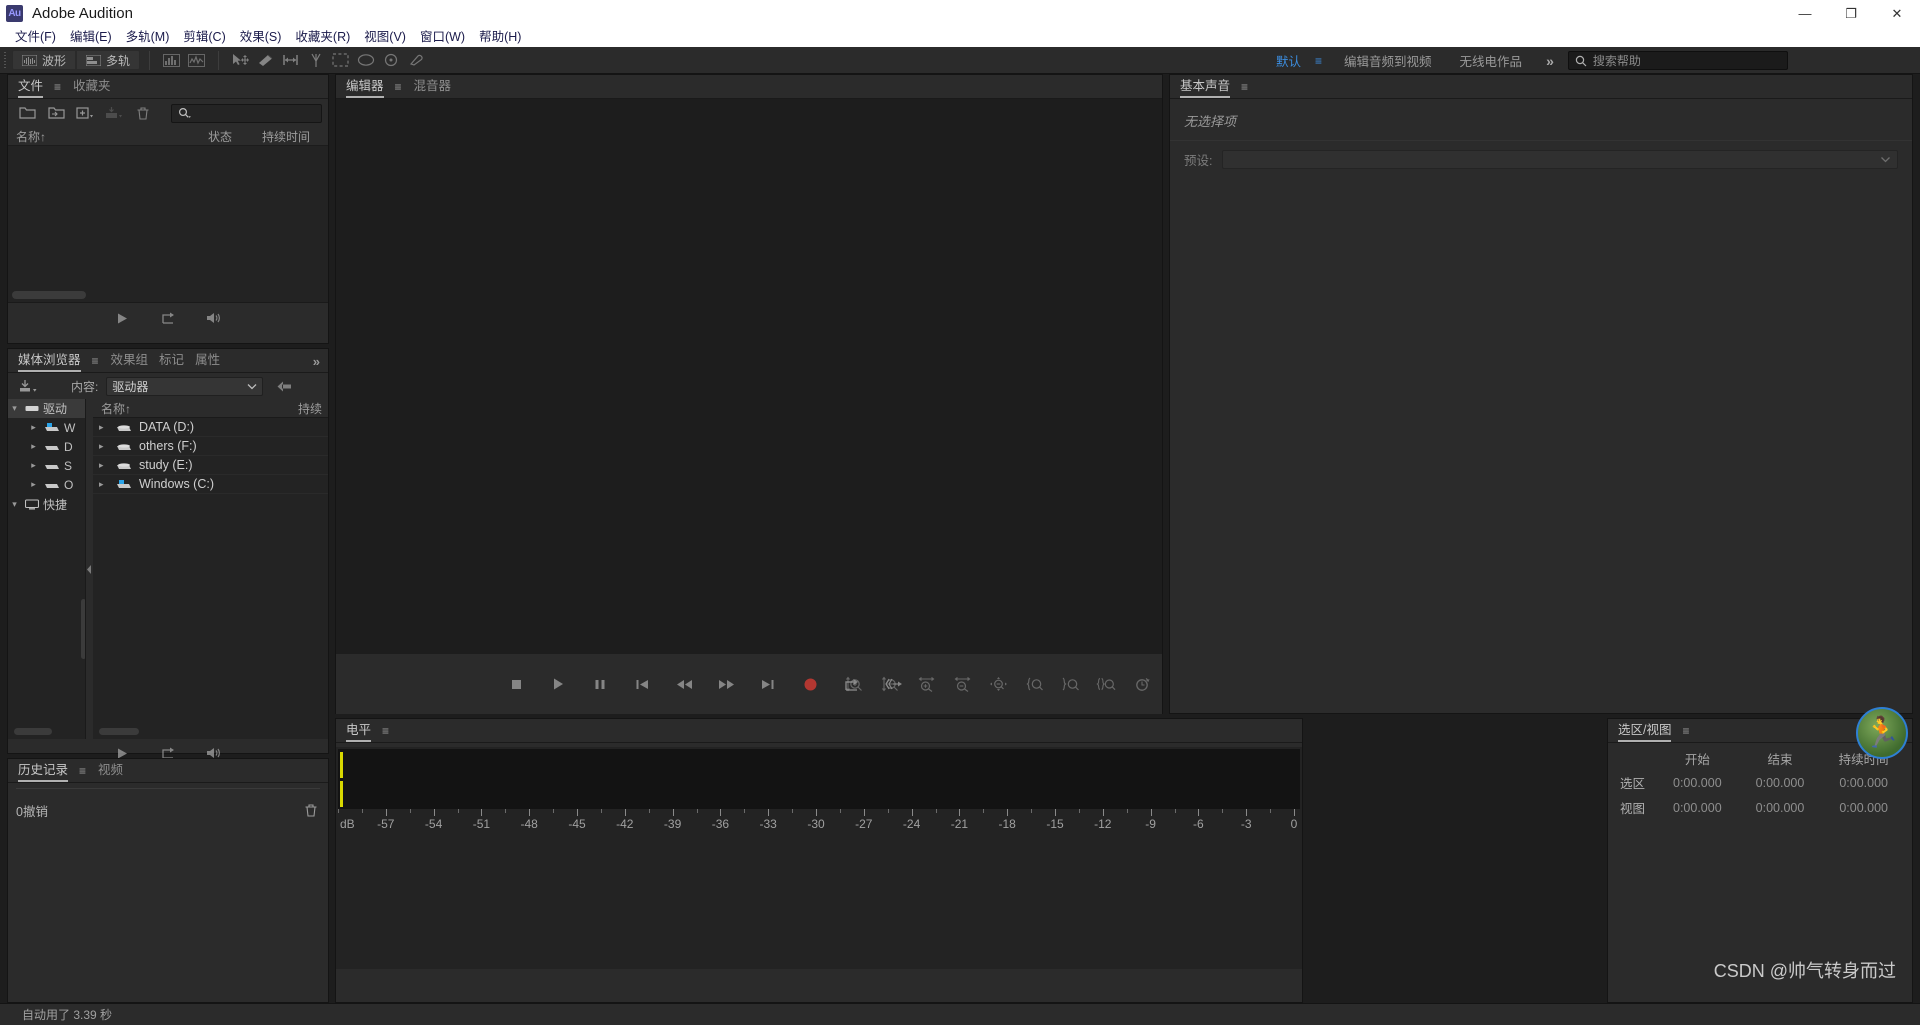 Image resolution: width=1920 pixels, height=1025 pixels. What do you see at coordinates (370, 86) in the screenshot?
I see `tab-editor: 编辑器` at bounding box center [370, 86].